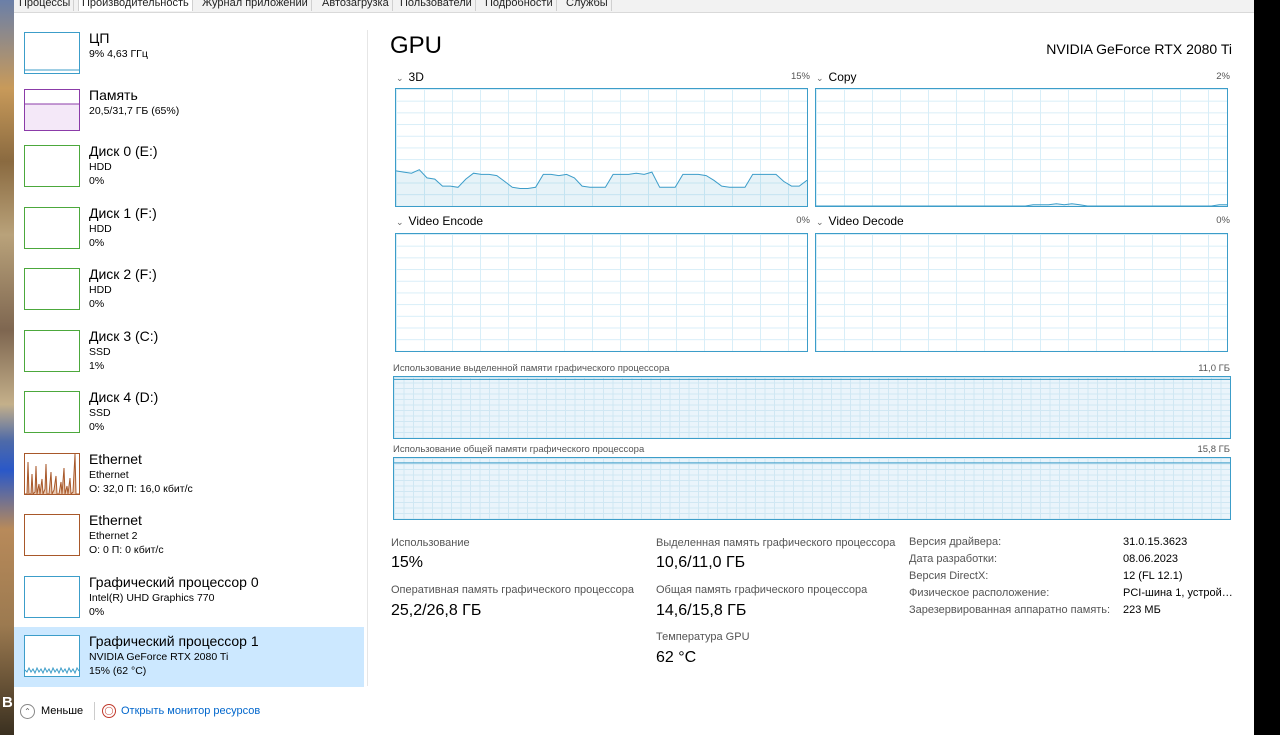 This screenshot has width=1280, height=735. Describe the element at coordinates (134, 111) in the screenshot. I see `sidebar-item-detail: 20,5/31,7 ГБ (65%)` at that location.